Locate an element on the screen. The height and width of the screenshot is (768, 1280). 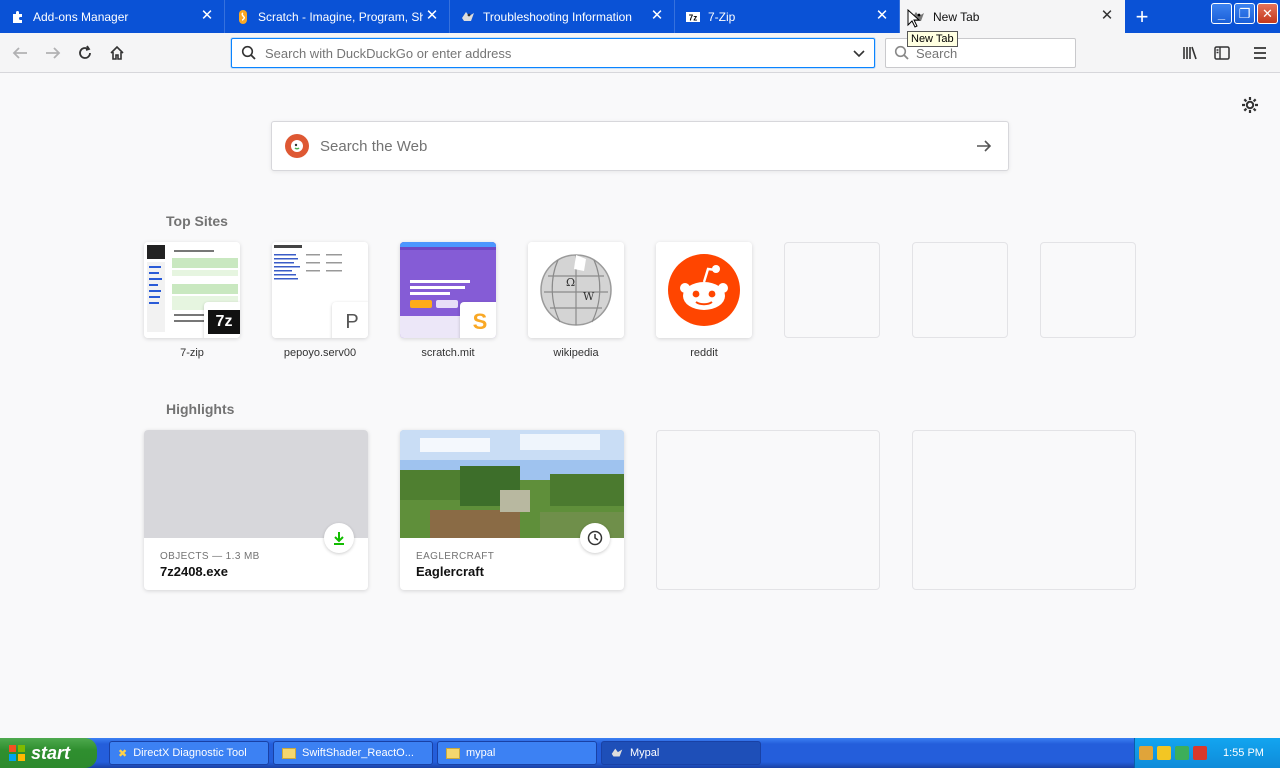
site-thumbnail: S is located at coordinates (448, 290).